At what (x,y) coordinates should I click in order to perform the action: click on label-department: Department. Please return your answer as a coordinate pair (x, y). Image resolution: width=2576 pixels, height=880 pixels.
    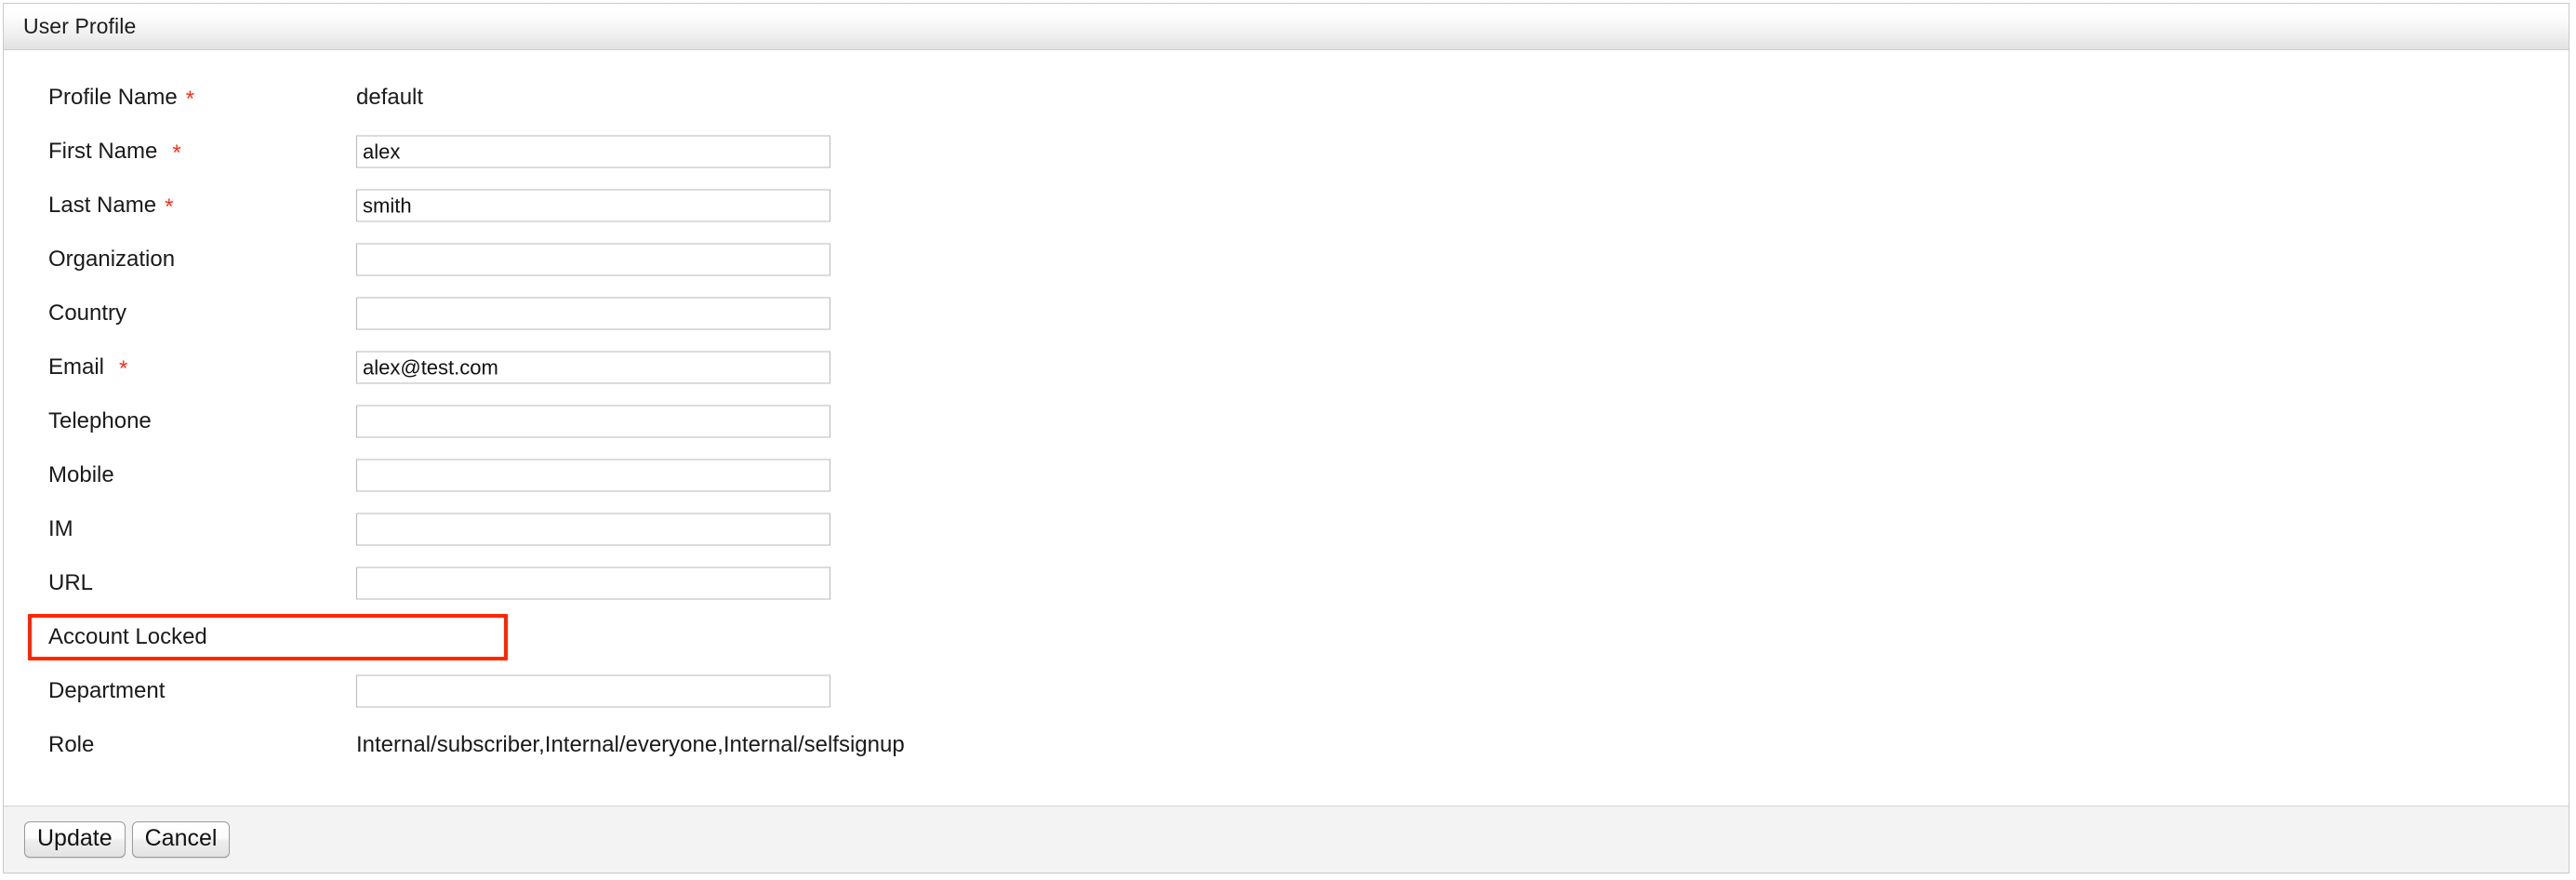
    Looking at the image, I should click on (106, 691).